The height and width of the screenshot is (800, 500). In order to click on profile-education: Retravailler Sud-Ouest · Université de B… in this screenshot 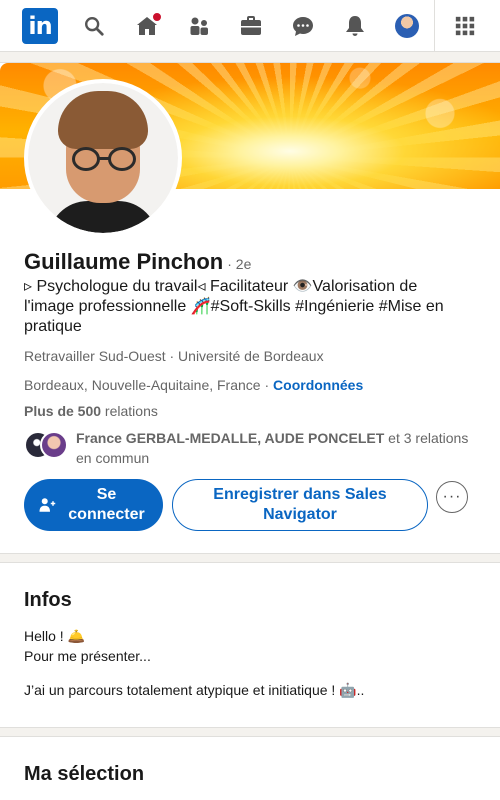, I will do `click(174, 356)`.